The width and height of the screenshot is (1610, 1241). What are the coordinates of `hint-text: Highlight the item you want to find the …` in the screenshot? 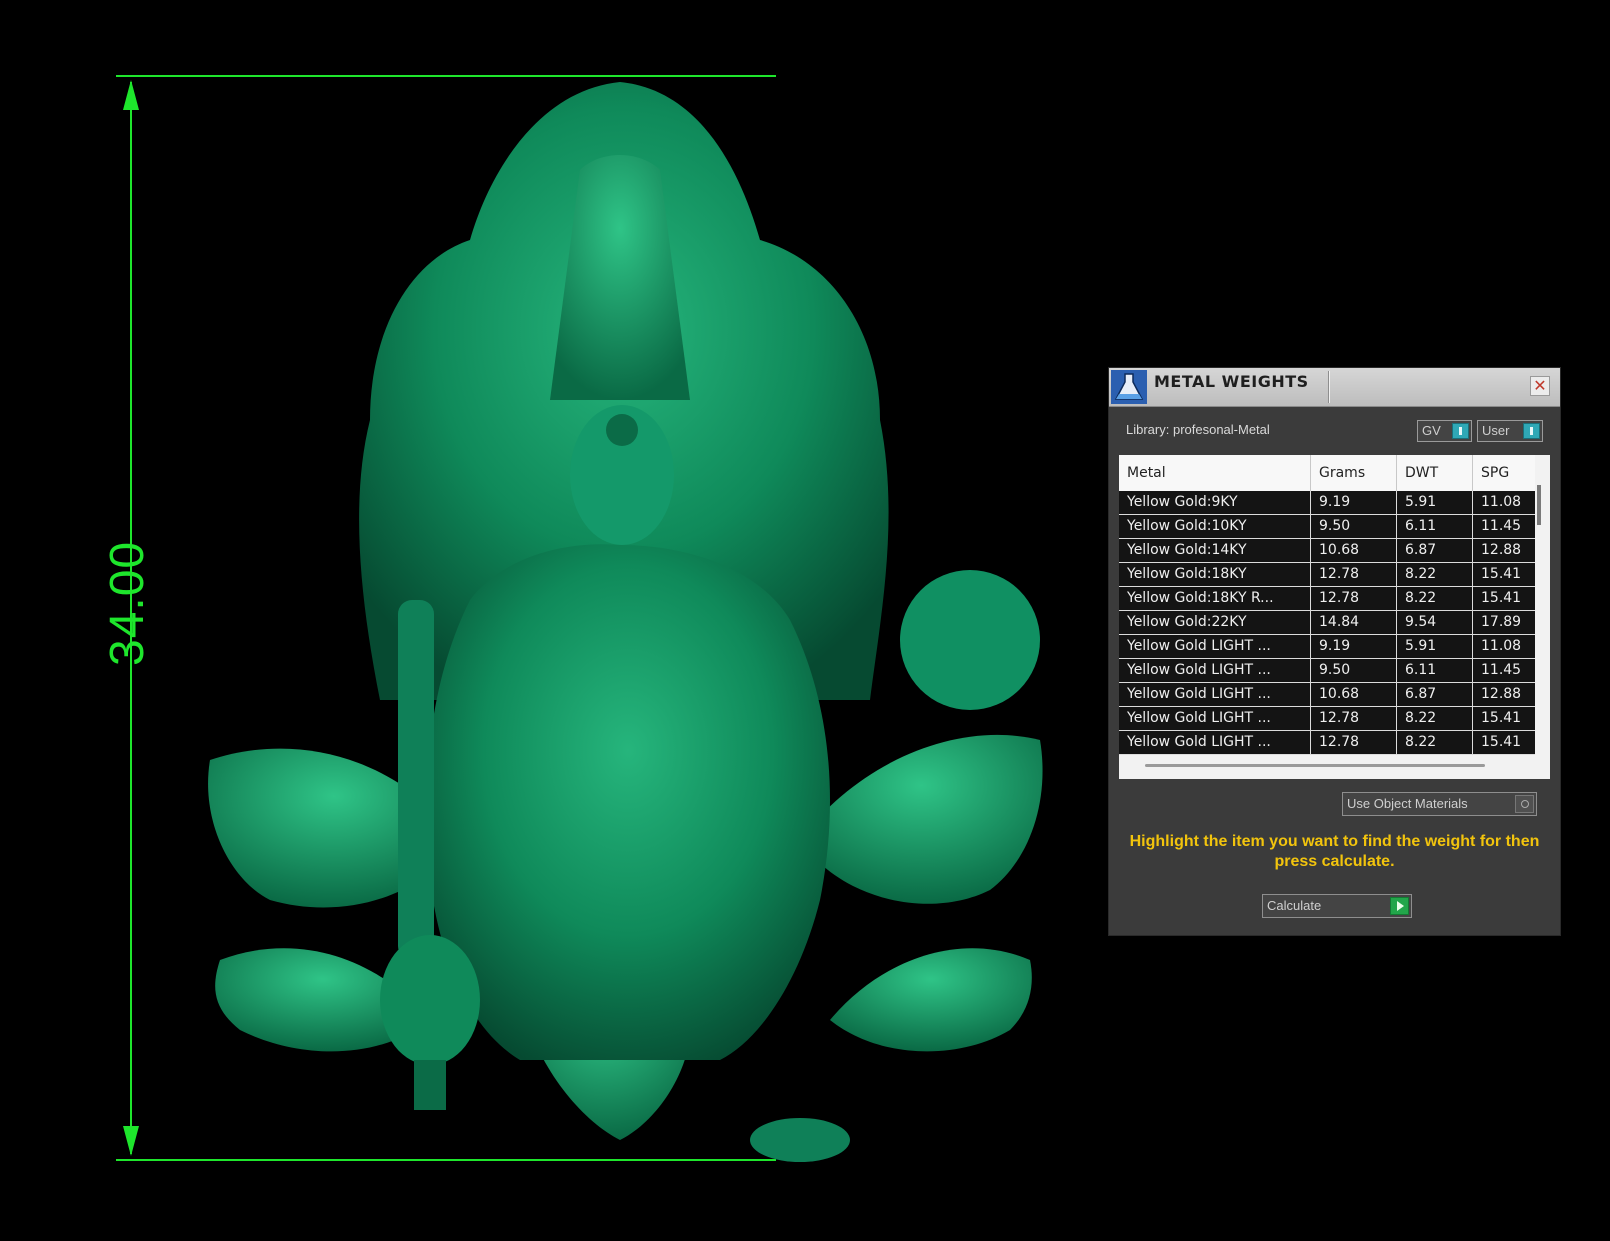 It's located at (1334, 851).